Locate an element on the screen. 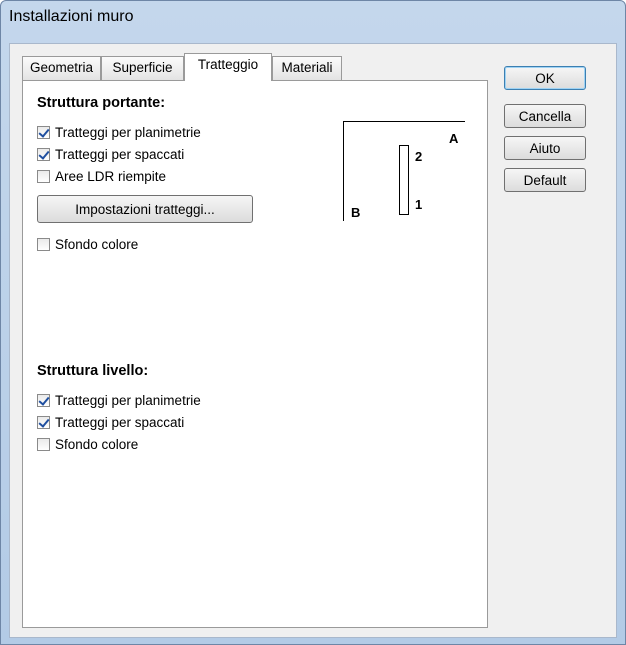  title-bar: Installazioni muro is located at coordinates (313, 18).